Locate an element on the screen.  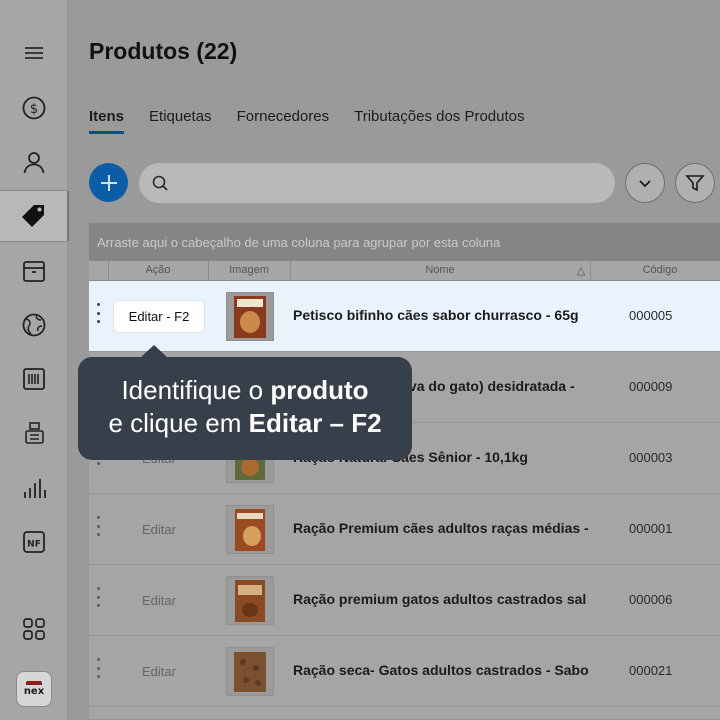
search-icon is located at coordinates (160, 183).